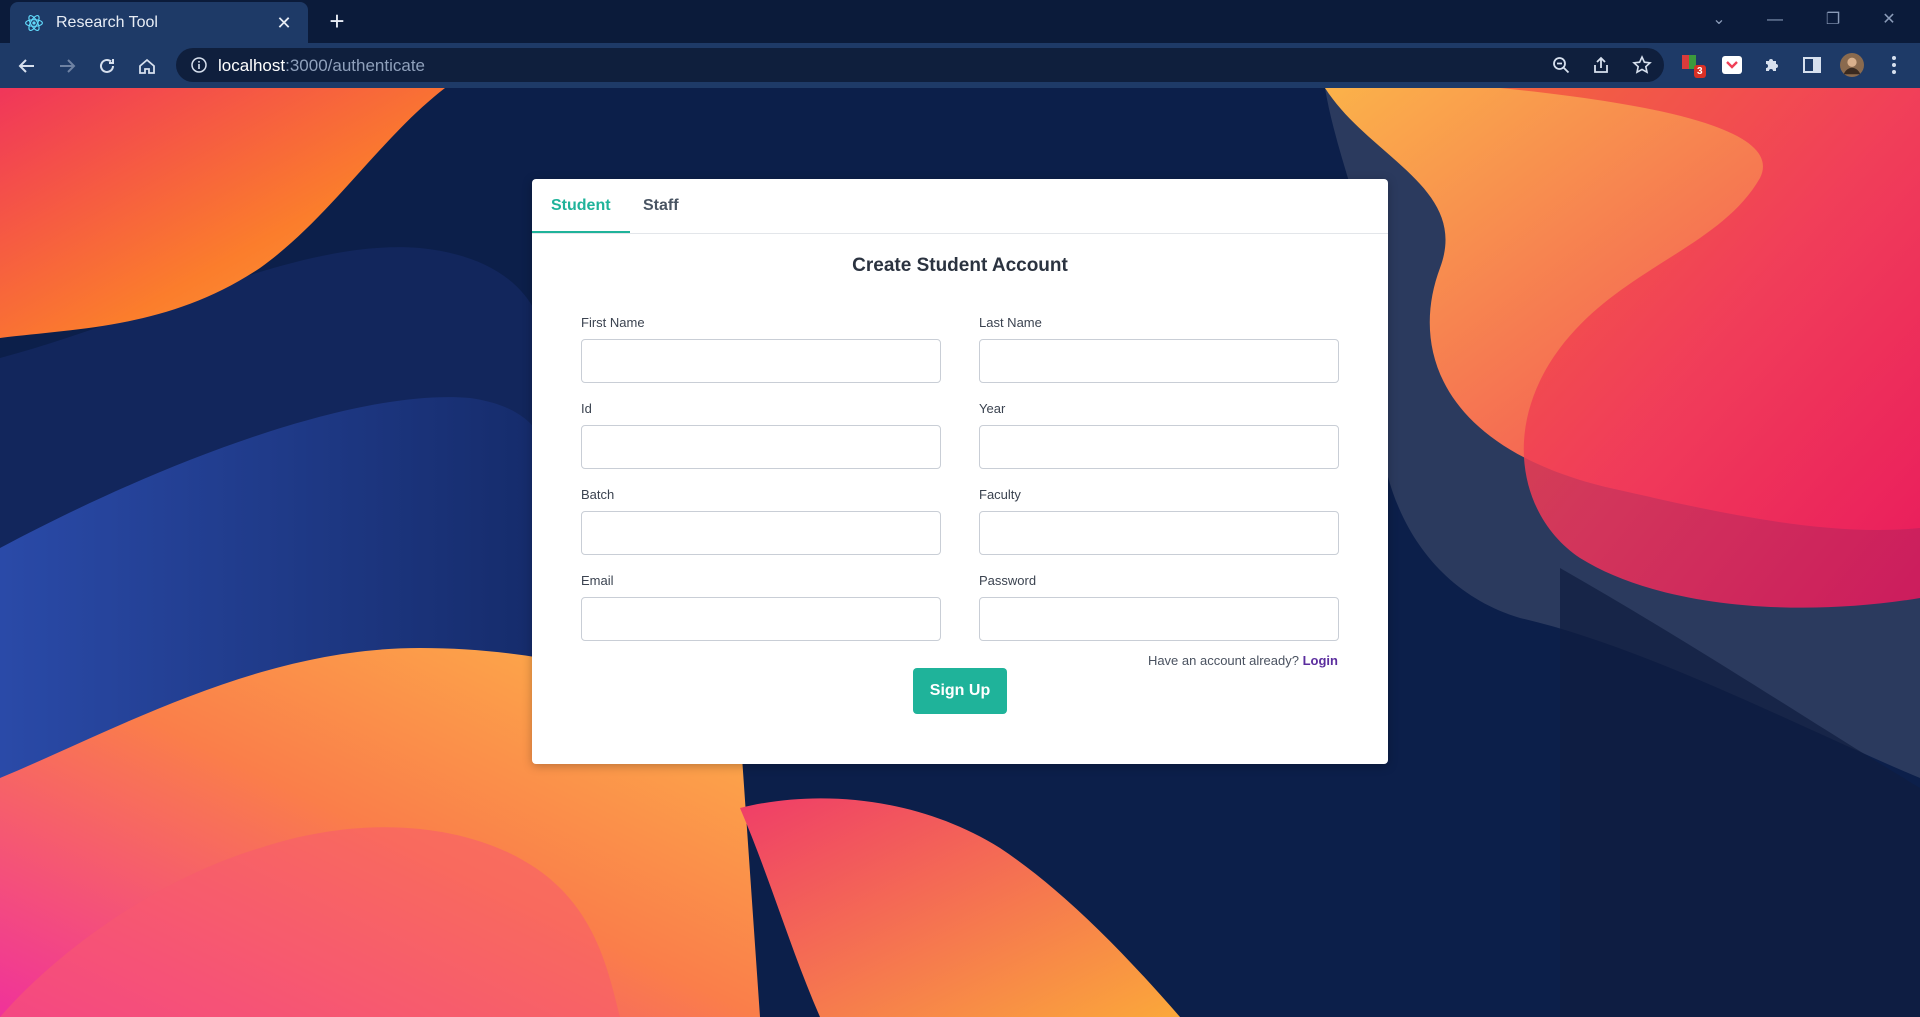 Image resolution: width=1920 pixels, height=1017 pixels. Describe the element at coordinates (107, 66) in the screenshot. I see `reload-icon` at that location.